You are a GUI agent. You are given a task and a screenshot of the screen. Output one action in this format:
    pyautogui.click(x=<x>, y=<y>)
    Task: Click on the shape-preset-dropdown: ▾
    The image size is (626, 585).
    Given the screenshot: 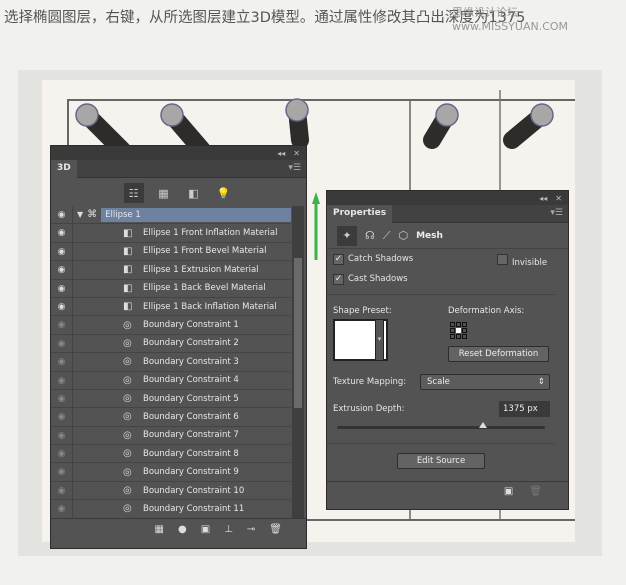 What is the action you would take?
    pyautogui.click(x=379, y=340)
    